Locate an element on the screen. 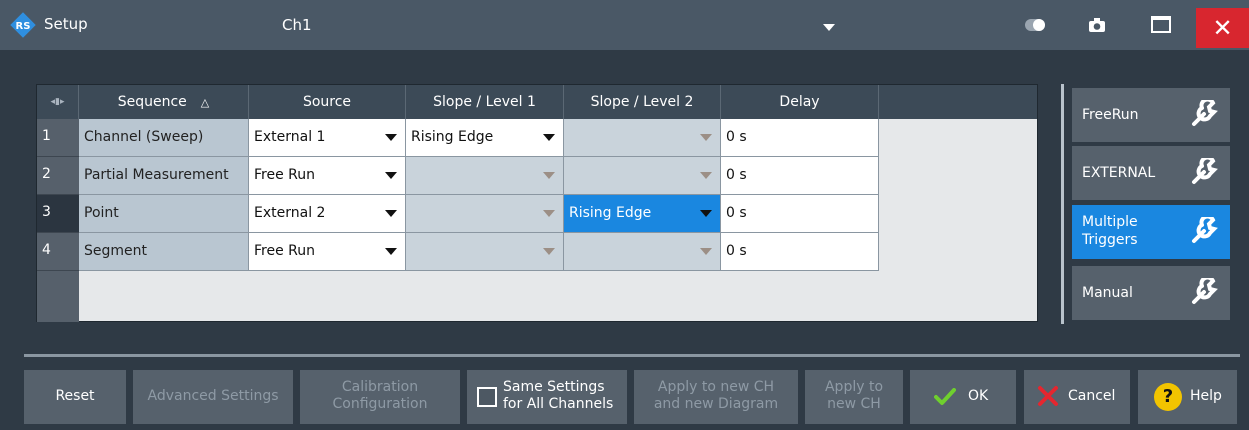 This screenshot has width=1249, height=430. sequence-cell: Channel (Sweep) is located at coordinates (164, 138).